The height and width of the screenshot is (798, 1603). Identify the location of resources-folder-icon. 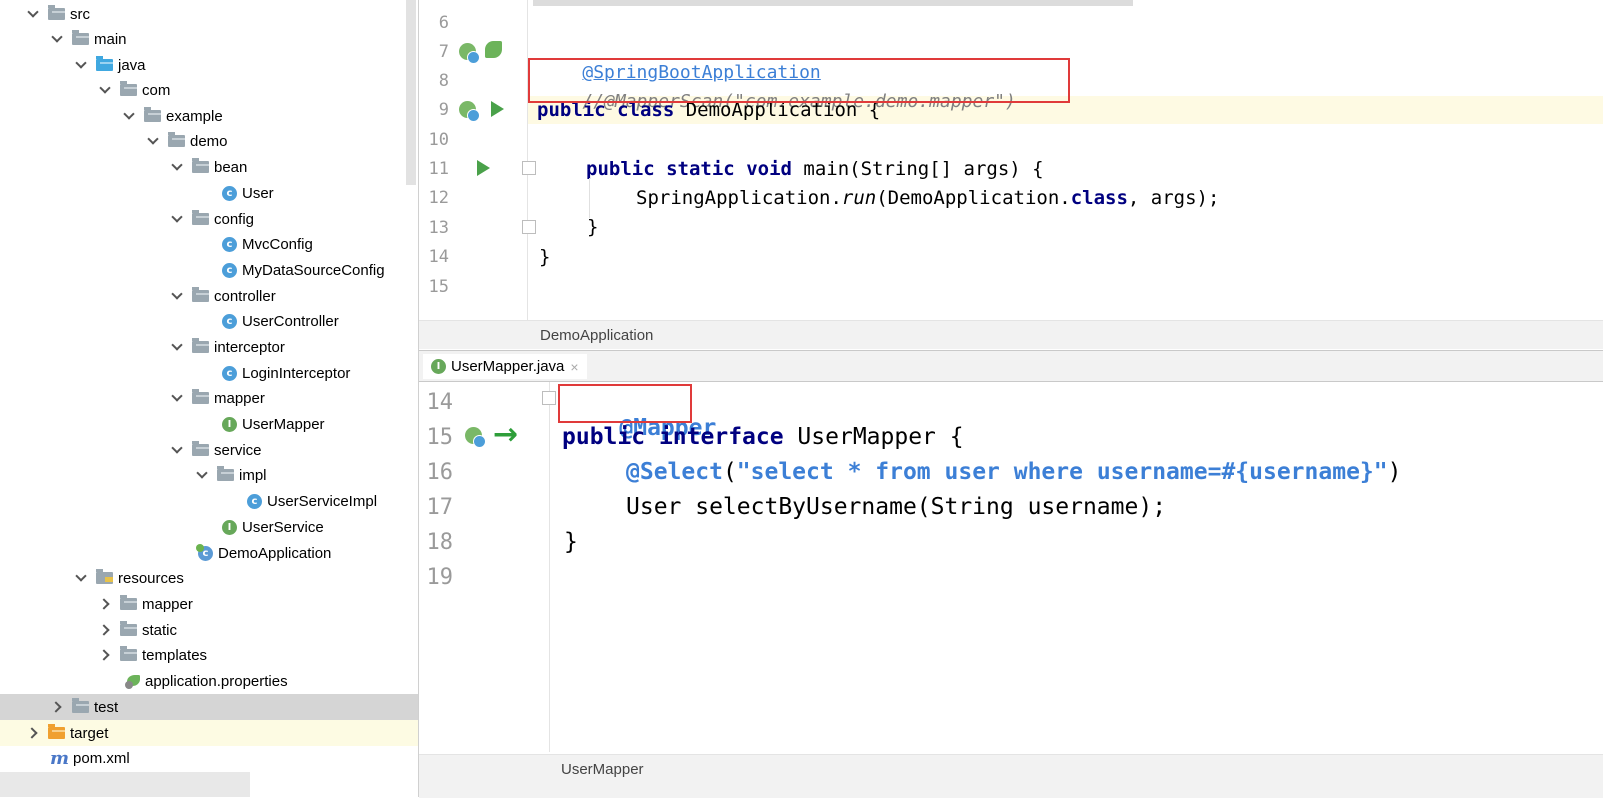
(104, 576).